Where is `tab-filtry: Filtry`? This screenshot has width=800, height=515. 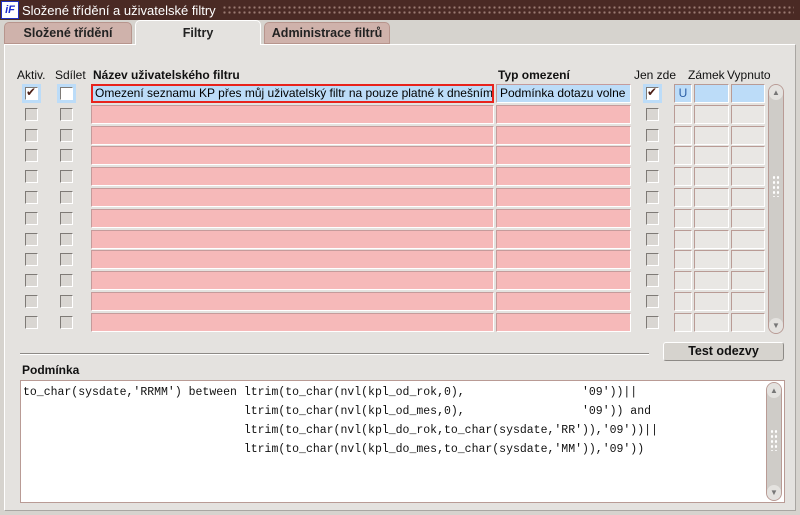
tab-filtry: Filtry is located at coordinates (198, 32).